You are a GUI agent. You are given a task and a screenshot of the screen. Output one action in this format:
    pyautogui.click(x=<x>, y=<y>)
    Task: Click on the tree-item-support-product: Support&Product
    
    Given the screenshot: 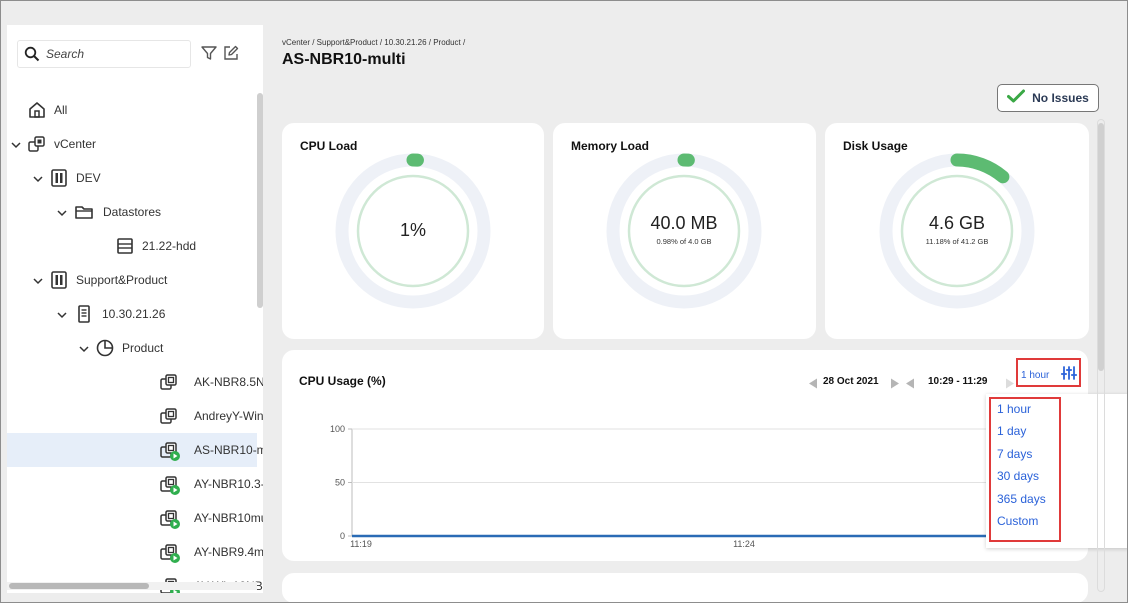 What is the action you would take?
    pyautogui.click(x=132, y=280)
    